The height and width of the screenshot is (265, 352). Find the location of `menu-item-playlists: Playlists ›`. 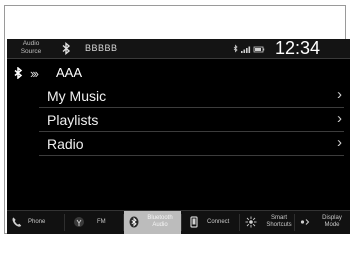

menu-item-playlists: Playlists › is located at coordinates (178, 120).